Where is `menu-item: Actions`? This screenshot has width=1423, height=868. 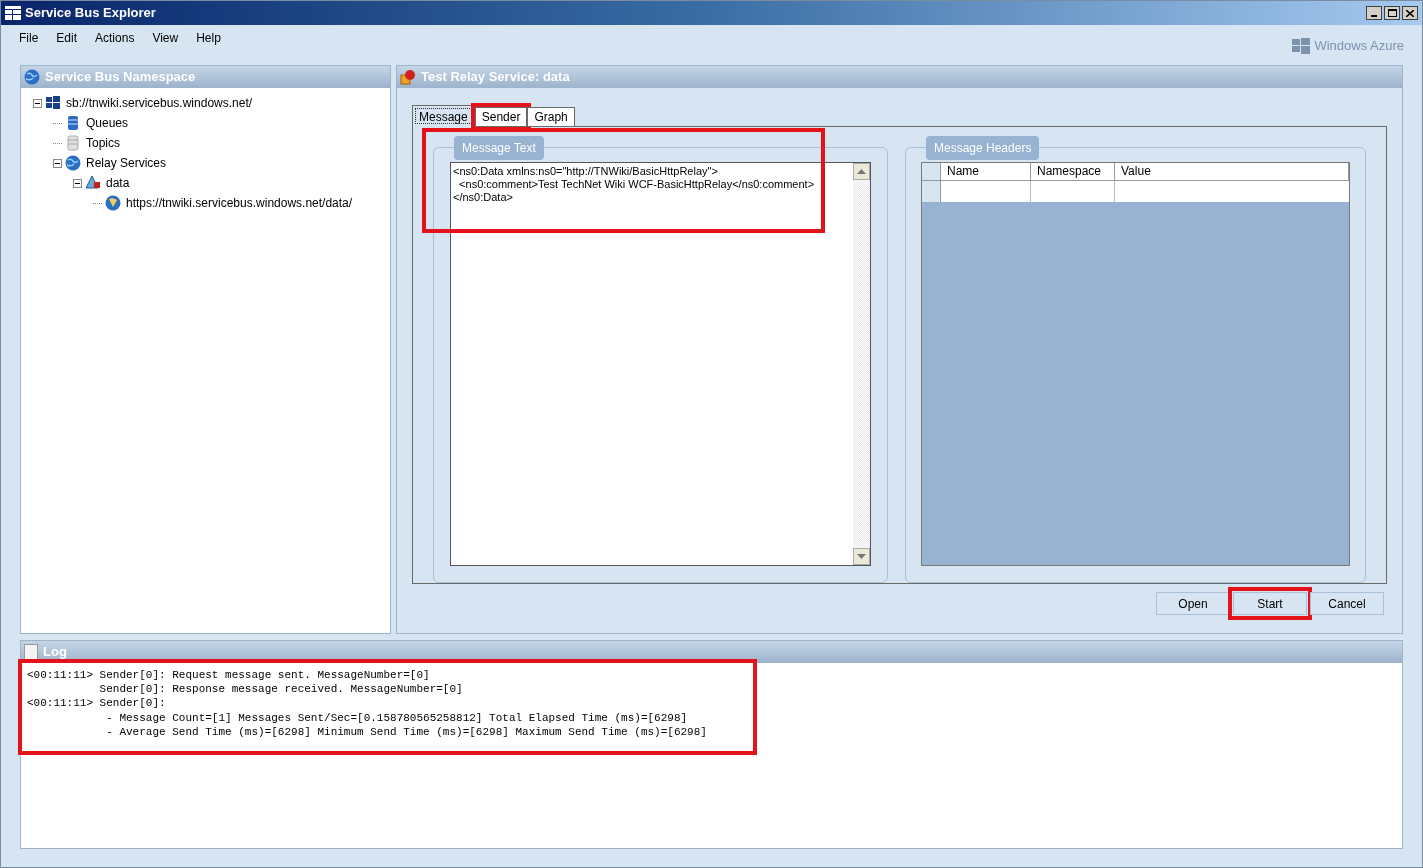
menu-item: Actions is located at coordinates (115, 38).